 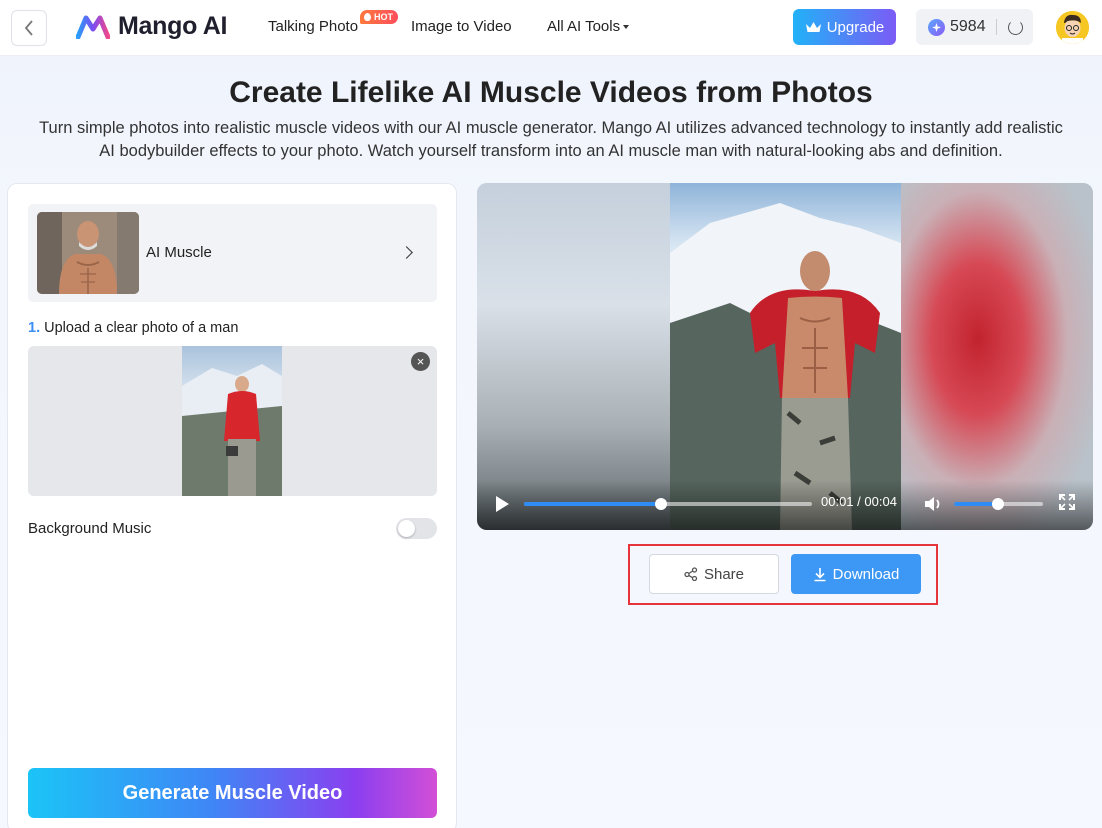 I want to click on background-music-toggle, so click(x=416, y=528).